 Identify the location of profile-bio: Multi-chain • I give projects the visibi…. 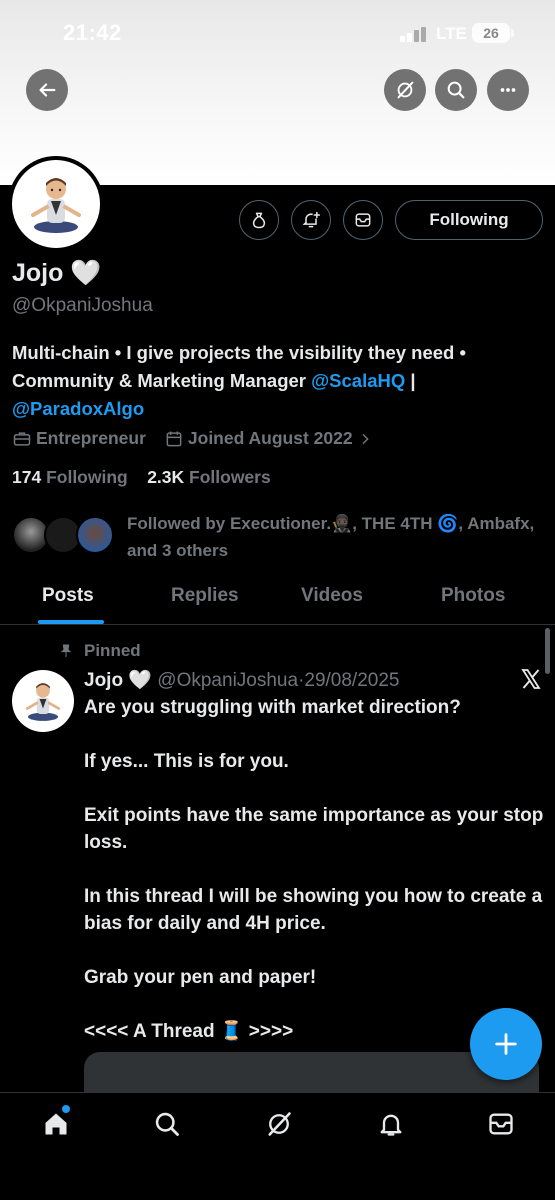
(239, 380).